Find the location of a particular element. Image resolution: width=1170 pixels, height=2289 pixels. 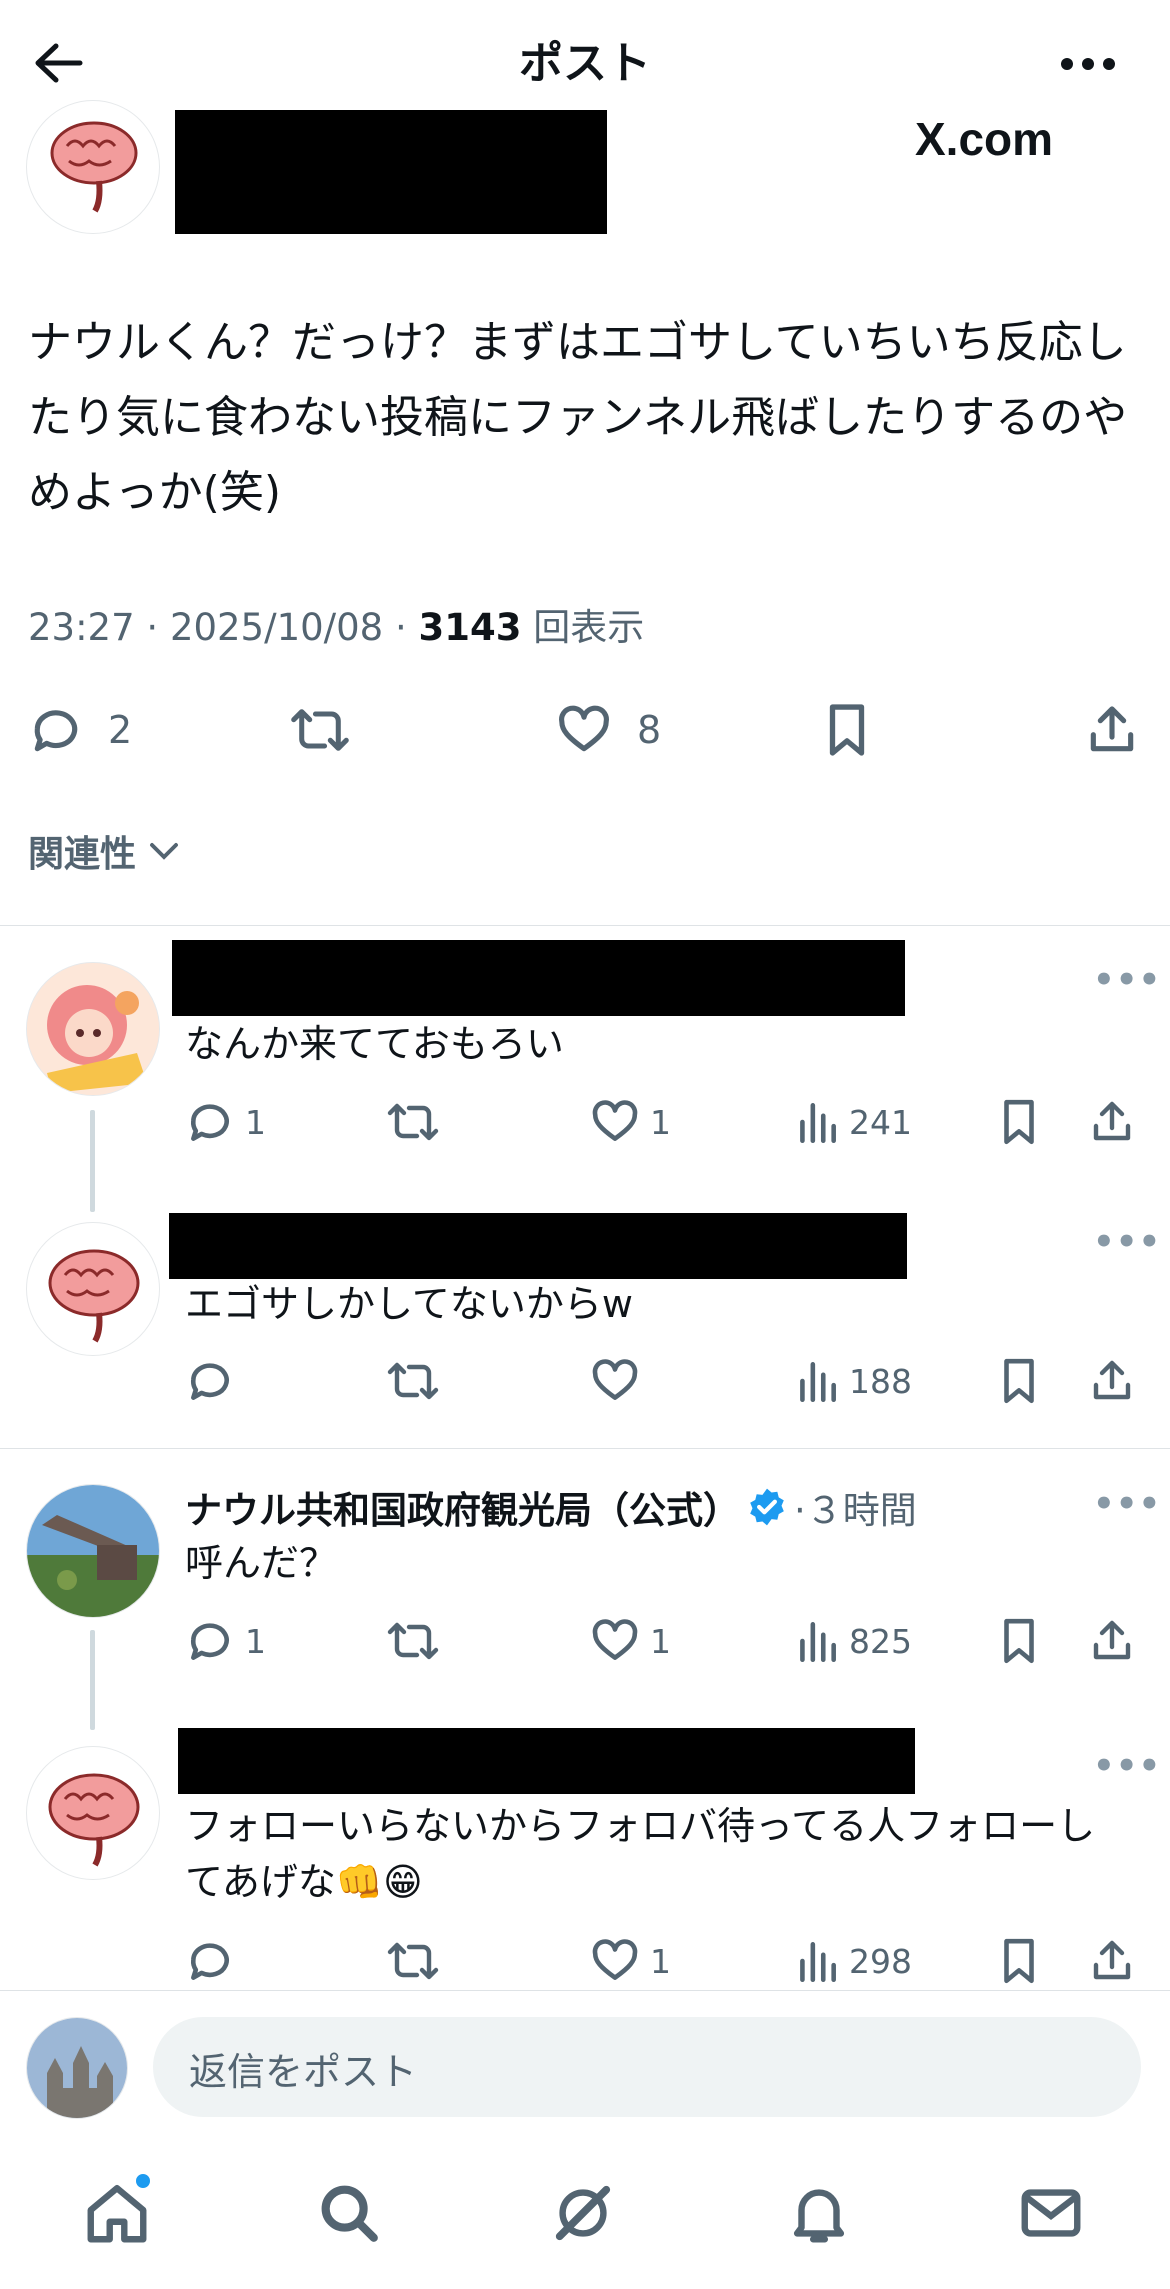

tab-search is located at coordinates (349, 2213).